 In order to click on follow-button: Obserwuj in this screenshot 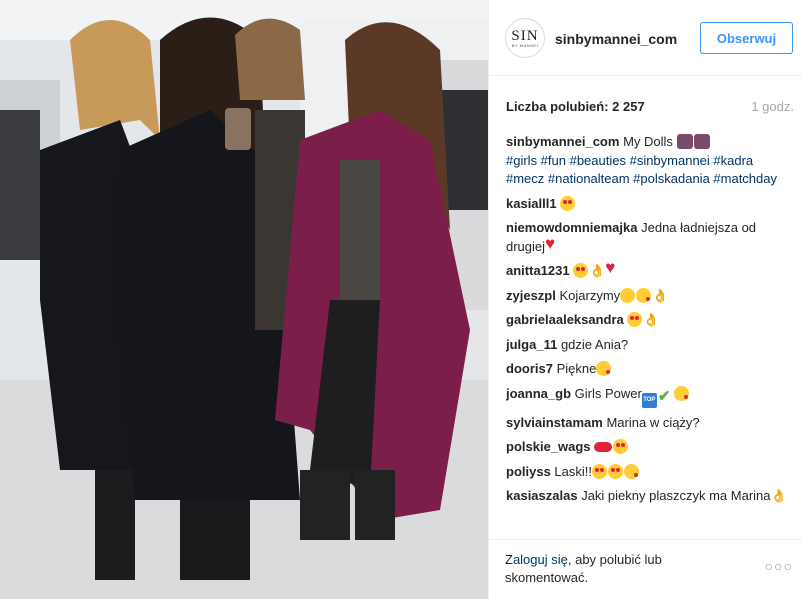, I will do `click(746, 38)`.